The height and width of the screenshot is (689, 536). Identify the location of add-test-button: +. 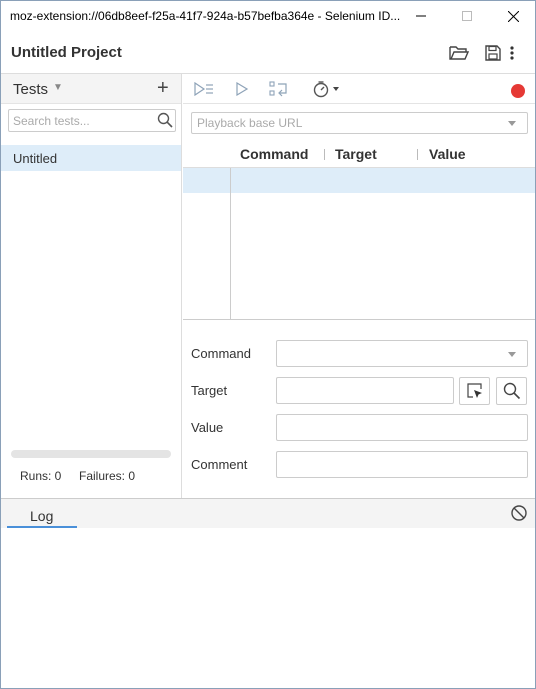
(163, 88).